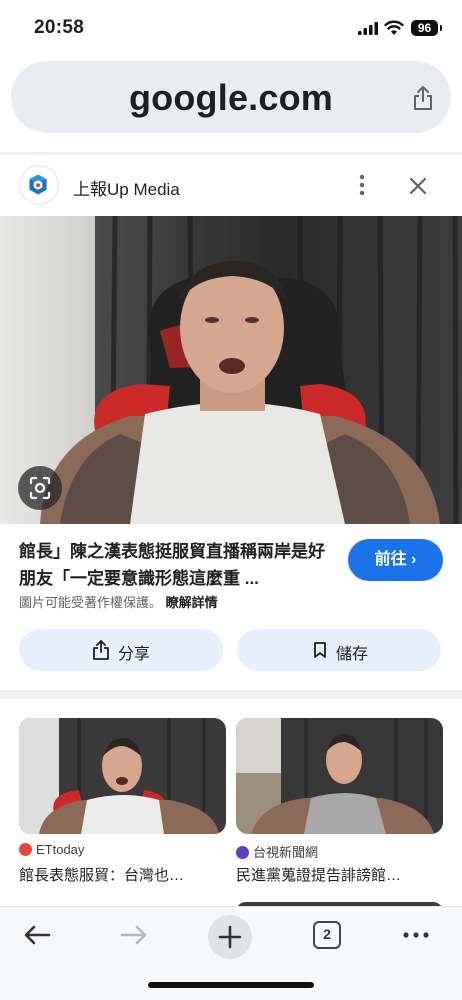  I want to click on ettoday-logo-icon, so click(25, 849).